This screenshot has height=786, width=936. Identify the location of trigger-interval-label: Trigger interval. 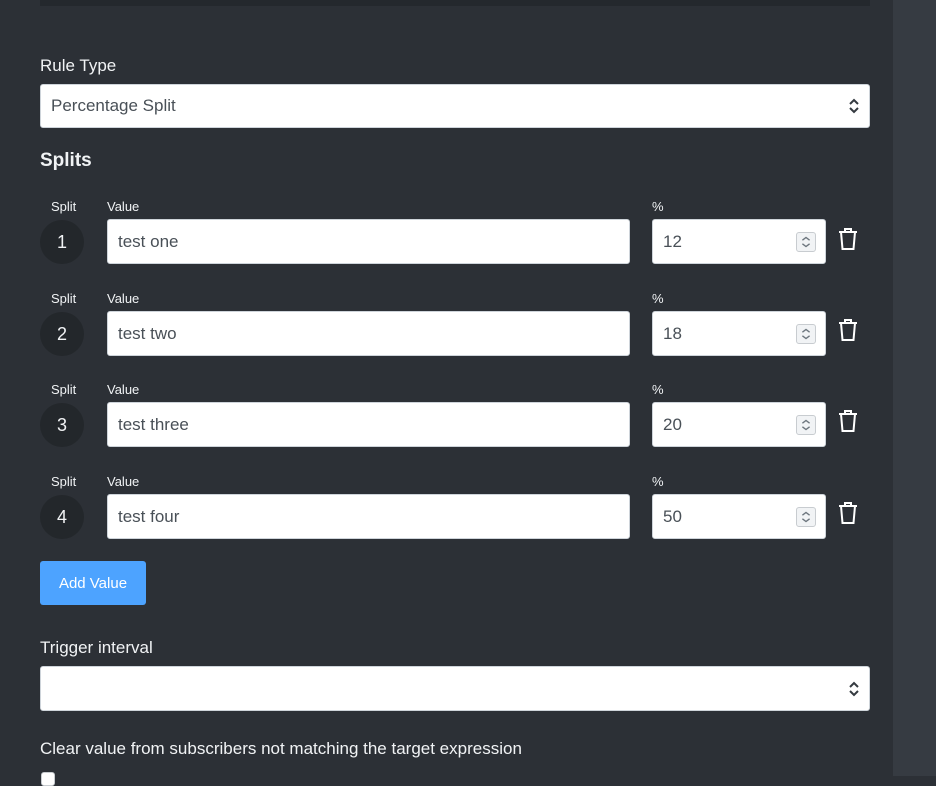
(96, 647).